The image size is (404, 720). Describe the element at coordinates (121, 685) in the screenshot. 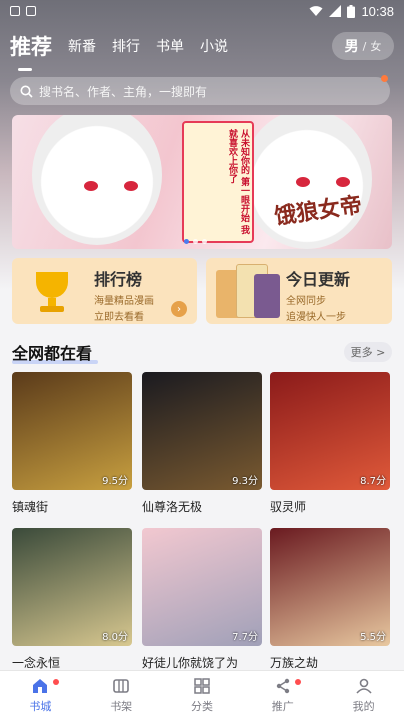

I see `bookshelf-icon` at that location.